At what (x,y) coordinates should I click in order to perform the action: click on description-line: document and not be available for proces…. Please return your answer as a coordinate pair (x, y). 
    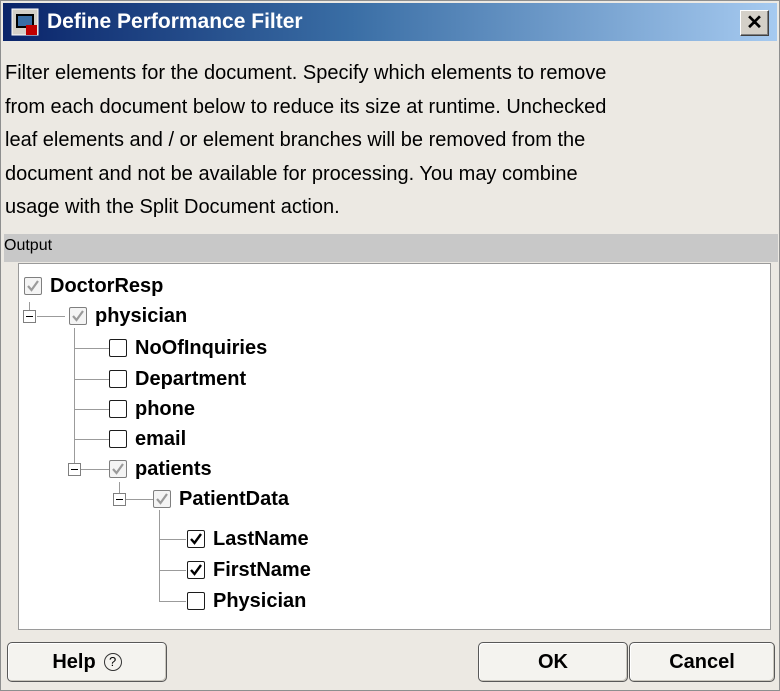
    Looking at the image, I should click on (291, 173).